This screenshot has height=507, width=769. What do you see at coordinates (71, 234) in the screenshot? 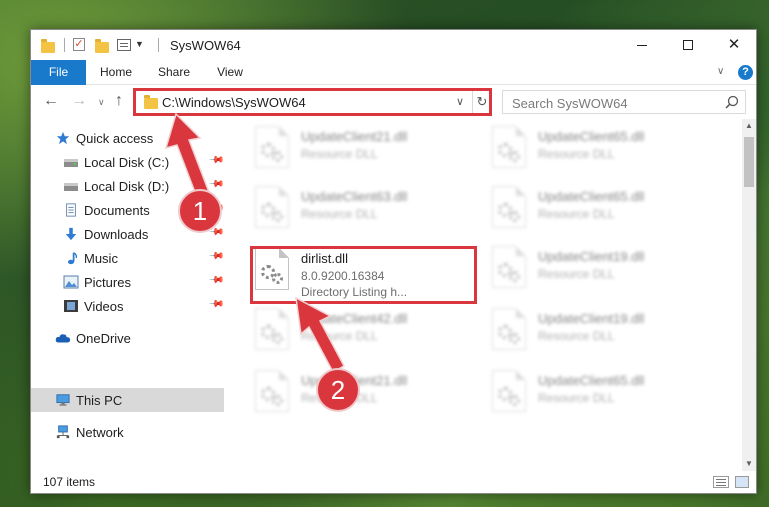
I see `download-icon` at bounding box center [71, 234].